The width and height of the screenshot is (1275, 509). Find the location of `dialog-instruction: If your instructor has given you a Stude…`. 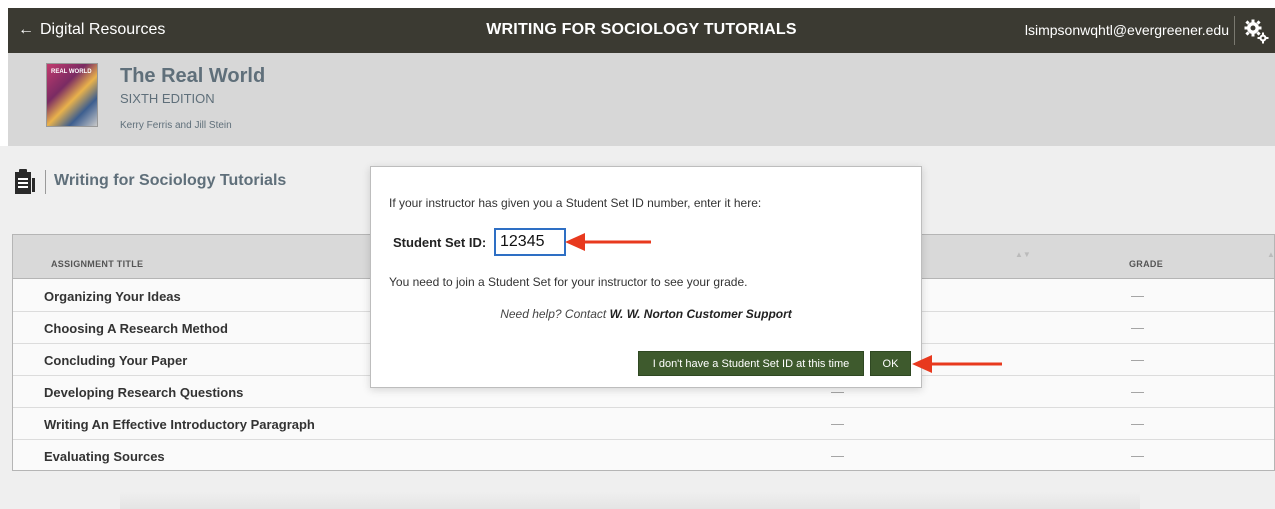

dialog-instruction: If your instructor has given you a Stude… is located at coordinates (575, 203).